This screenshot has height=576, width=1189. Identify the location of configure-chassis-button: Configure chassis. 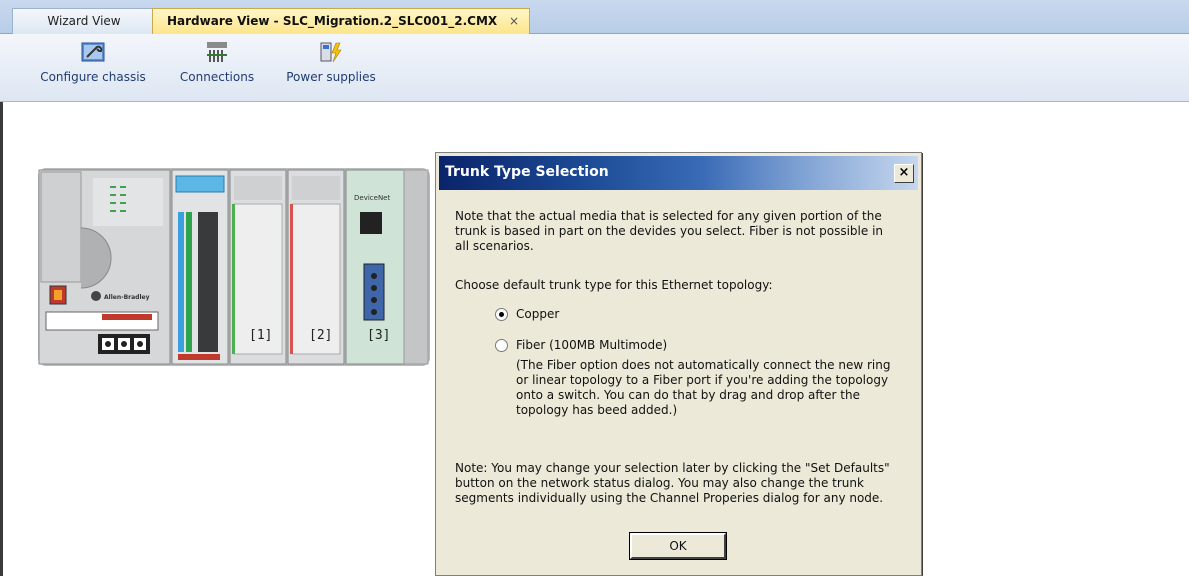
(93, 62).